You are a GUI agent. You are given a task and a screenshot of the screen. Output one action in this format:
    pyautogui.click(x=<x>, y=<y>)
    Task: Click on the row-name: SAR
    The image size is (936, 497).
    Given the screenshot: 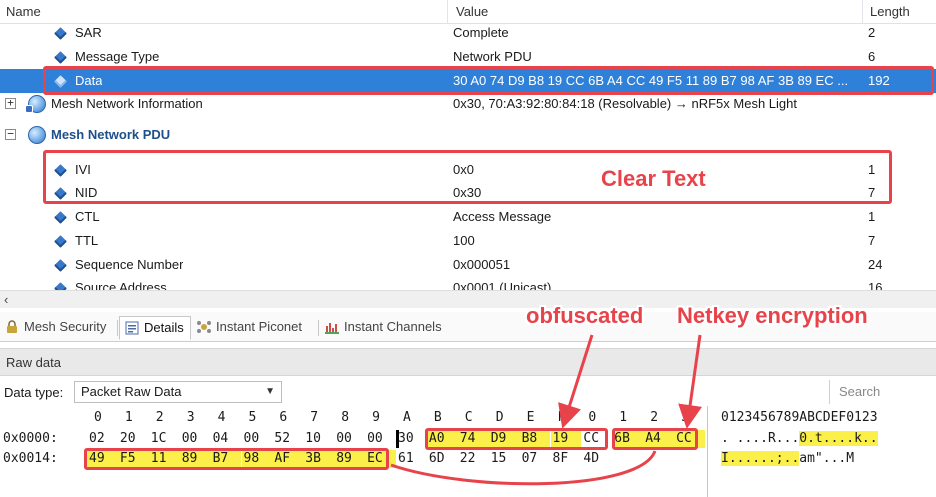 What is the action you would take?
    pyautogui.click(x=88, y=32)
    